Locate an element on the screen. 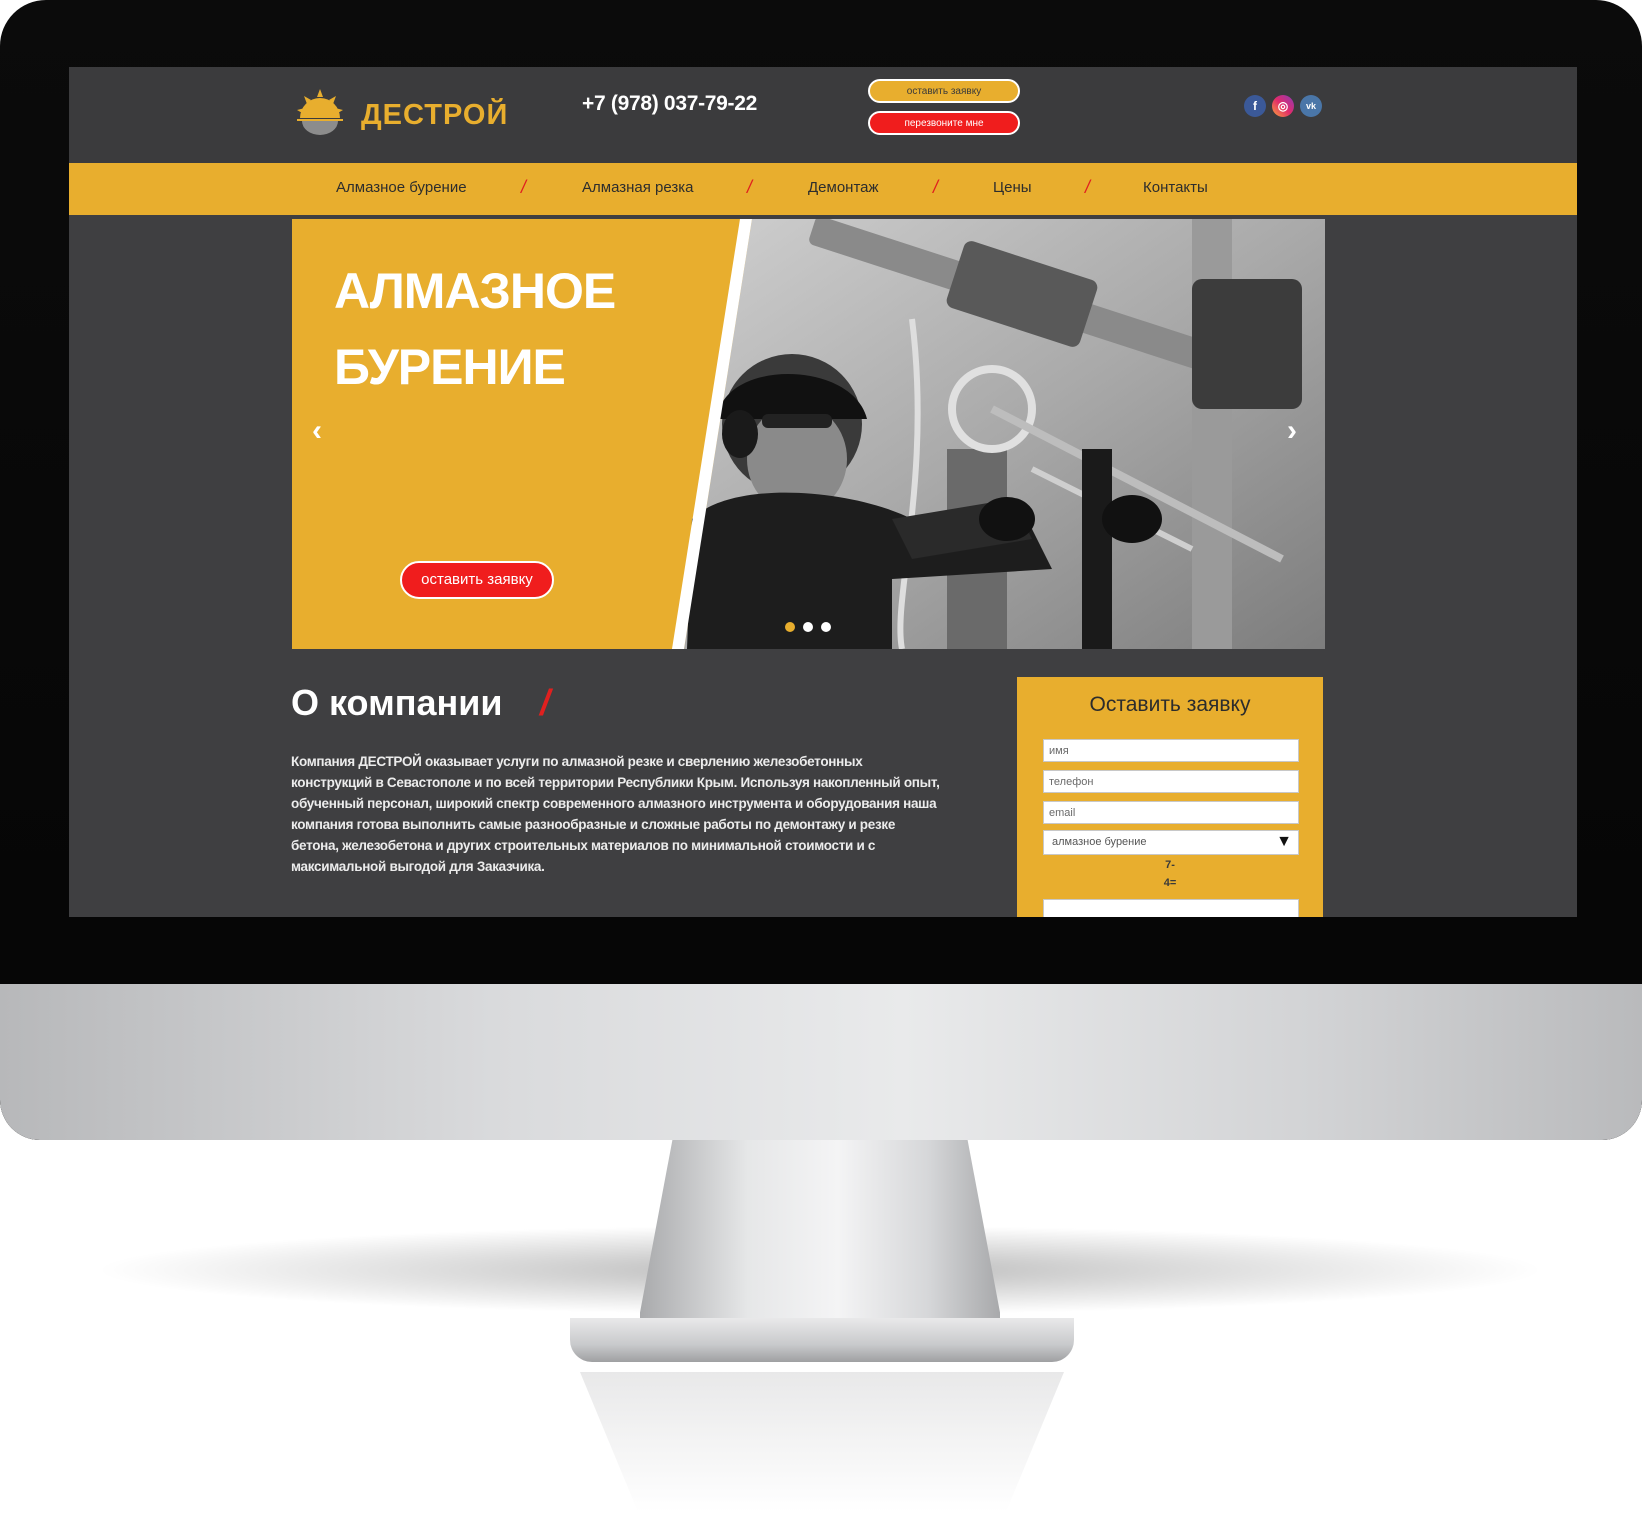  instagram-icon: ◎ is located at coordinates (1283, 106).